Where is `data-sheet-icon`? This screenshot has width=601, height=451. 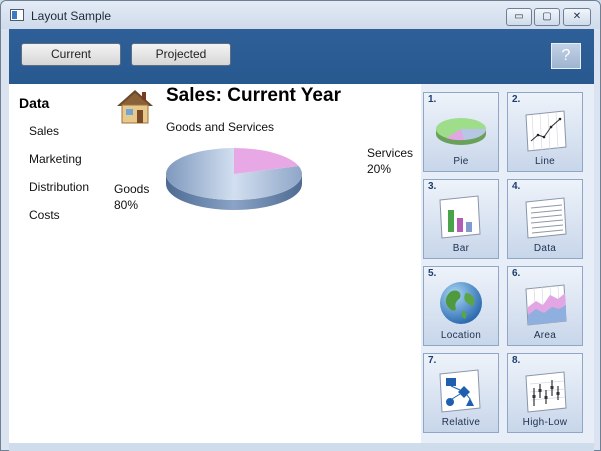 data-sheet-icon is located at coordinates (546, 218).